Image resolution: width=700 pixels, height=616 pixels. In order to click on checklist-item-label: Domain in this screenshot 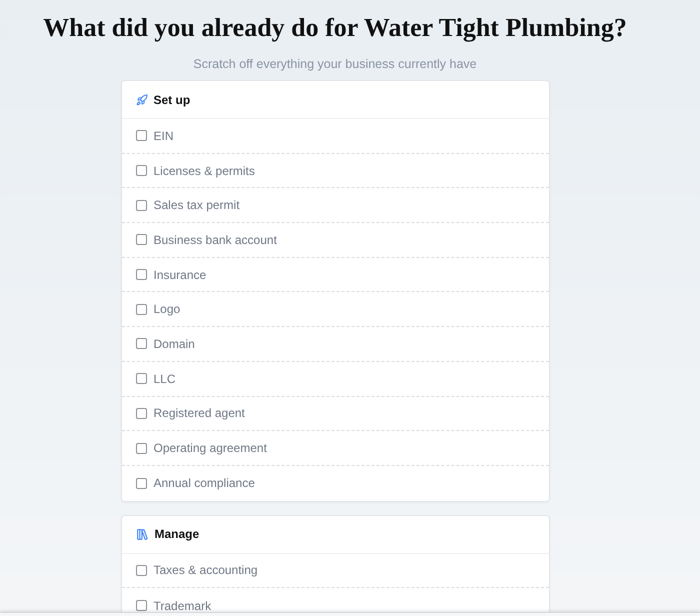, I will do `click(174, 344)`.